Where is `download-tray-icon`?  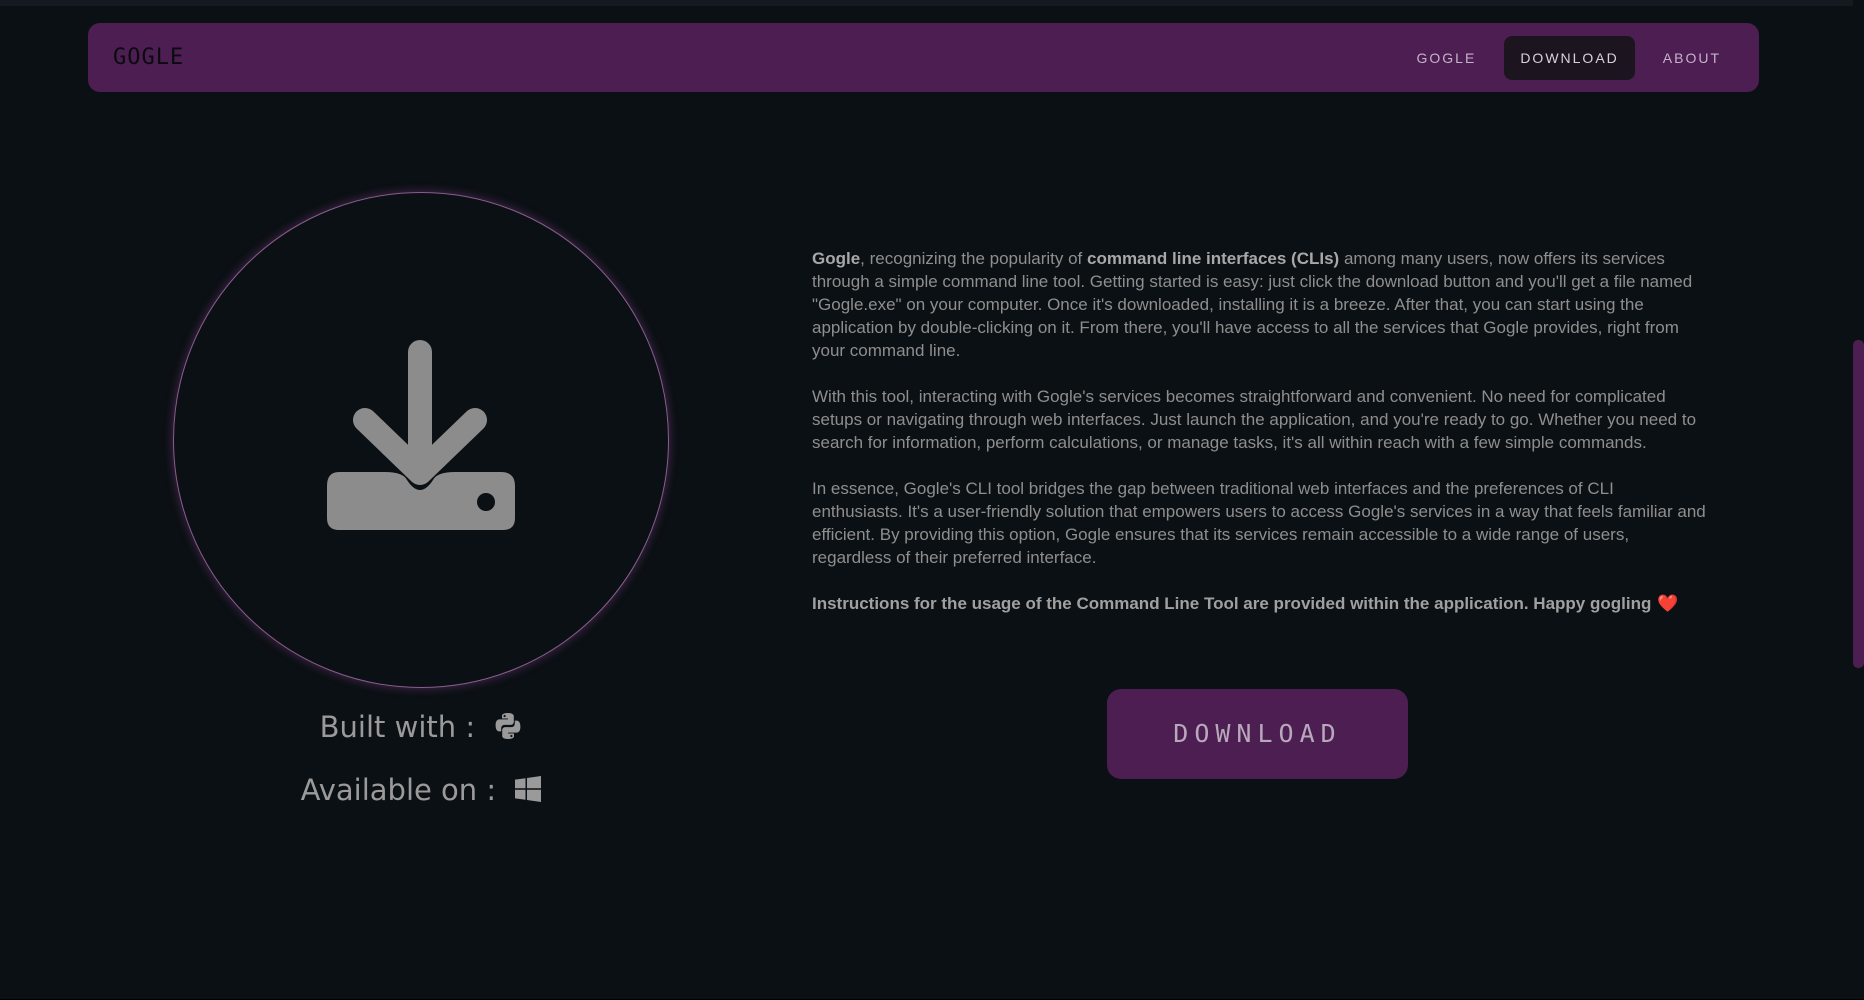
download-tray-icon is located at coordinates (421, 435).